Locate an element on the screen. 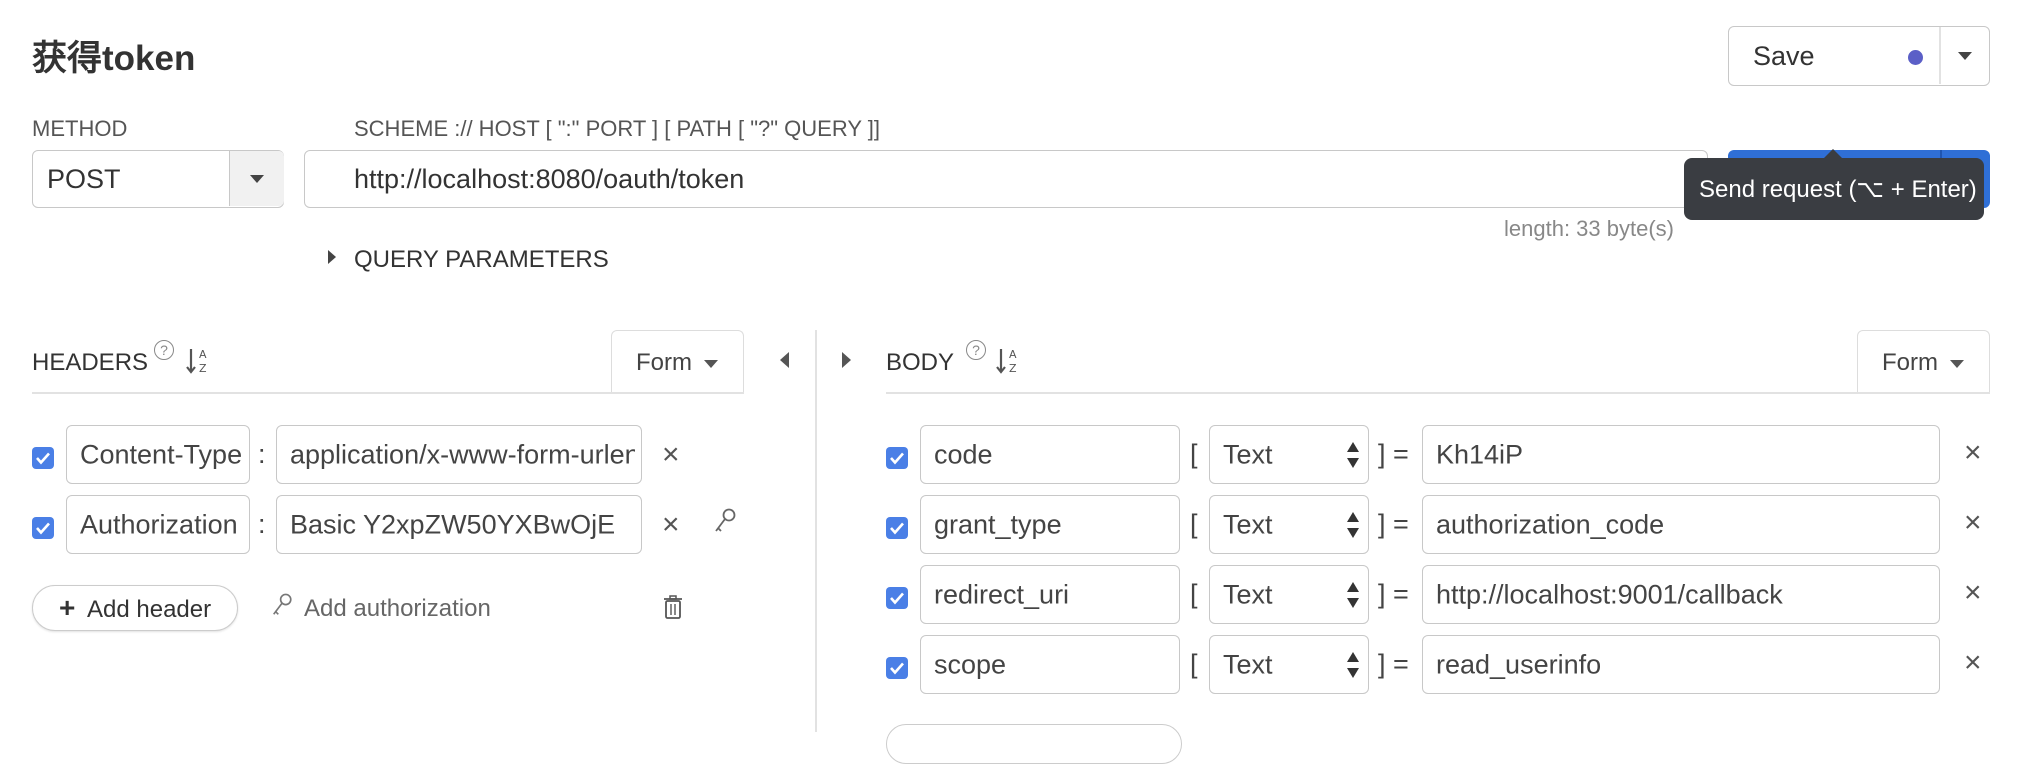 The height and width of the screenshot is (764, 2022). param-name: redirect_uri is located at coordinates (1002, 594).